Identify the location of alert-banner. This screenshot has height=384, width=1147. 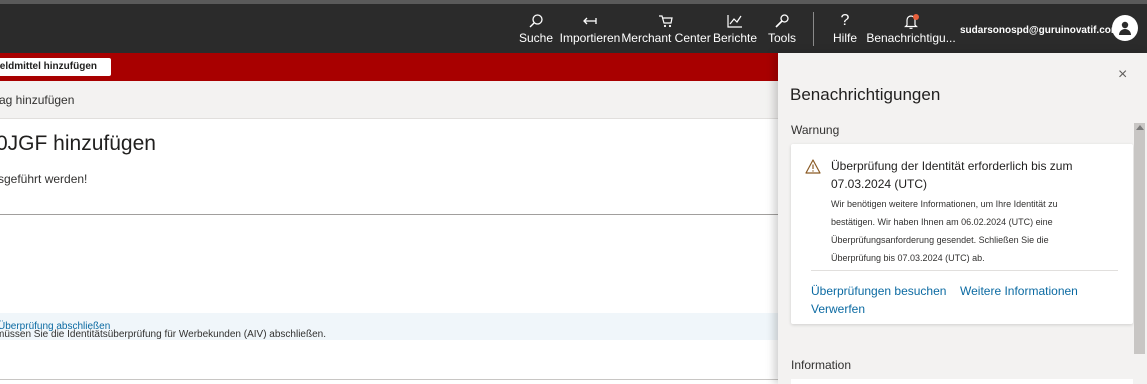
(390, 67).